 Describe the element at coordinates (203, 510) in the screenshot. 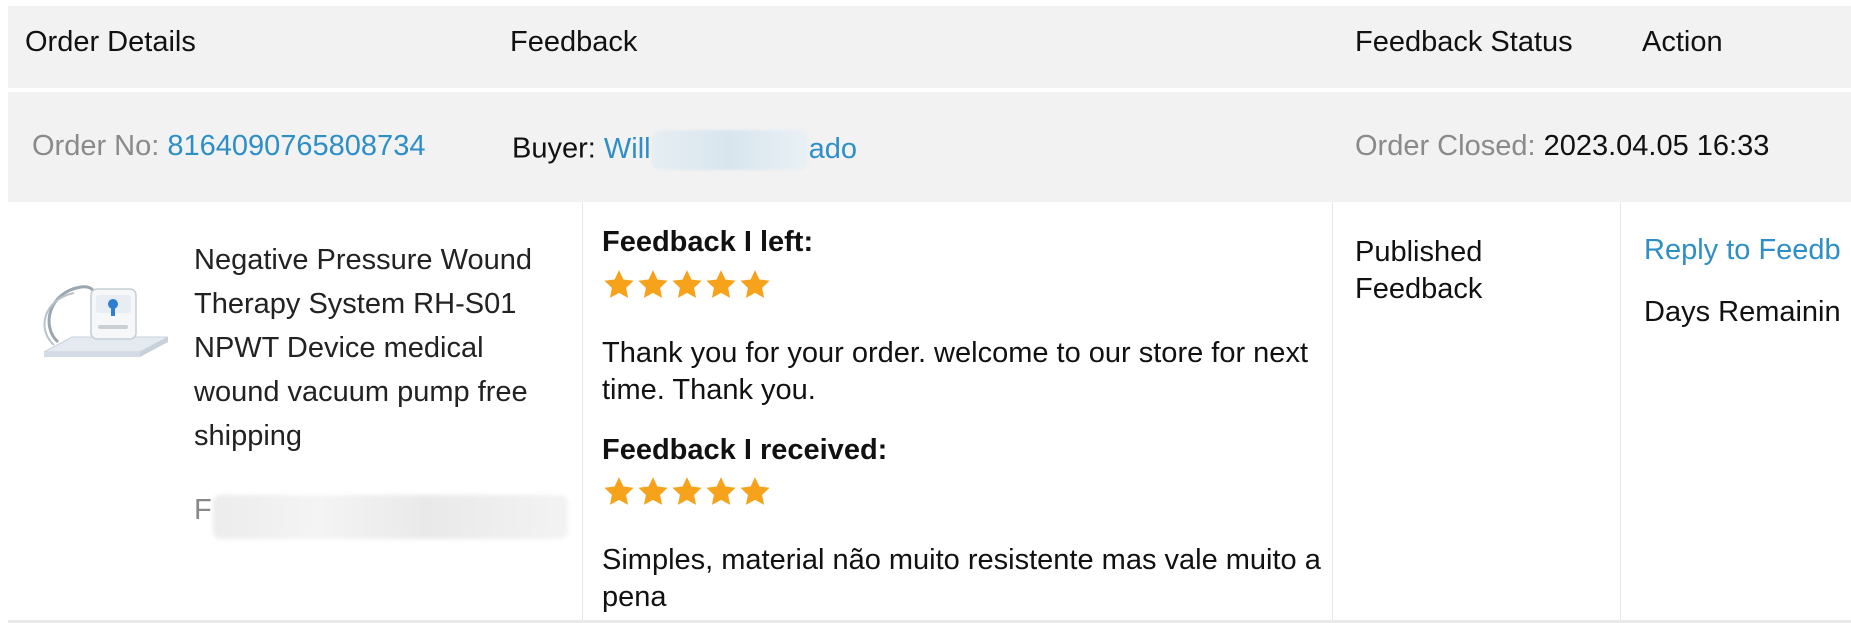

I see `product-extra-prefix: F` at that location.